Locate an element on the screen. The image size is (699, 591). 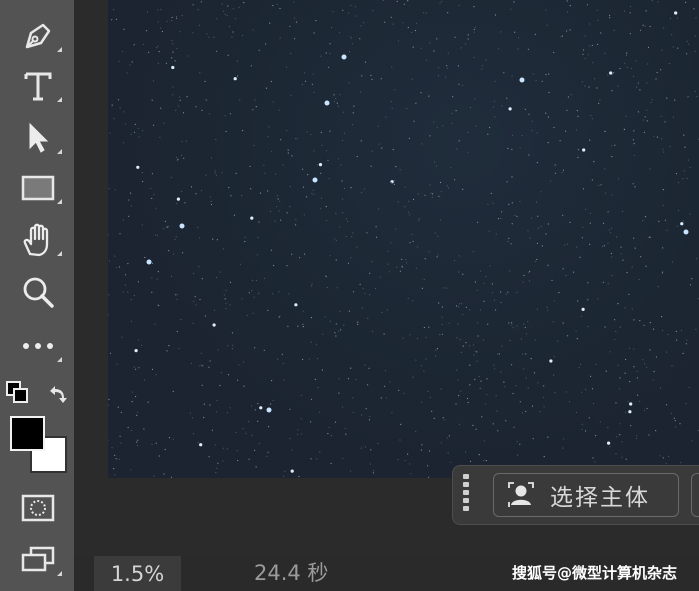
drag-handle-icon is located at coordinates (466, 496).